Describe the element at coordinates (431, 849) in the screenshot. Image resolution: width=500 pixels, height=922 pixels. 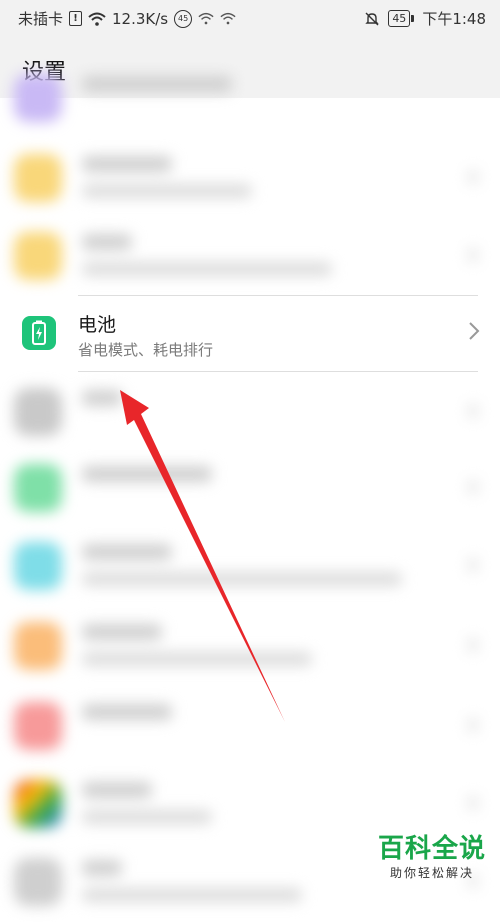
I see `watermark-logo: 百科全说` at that location.